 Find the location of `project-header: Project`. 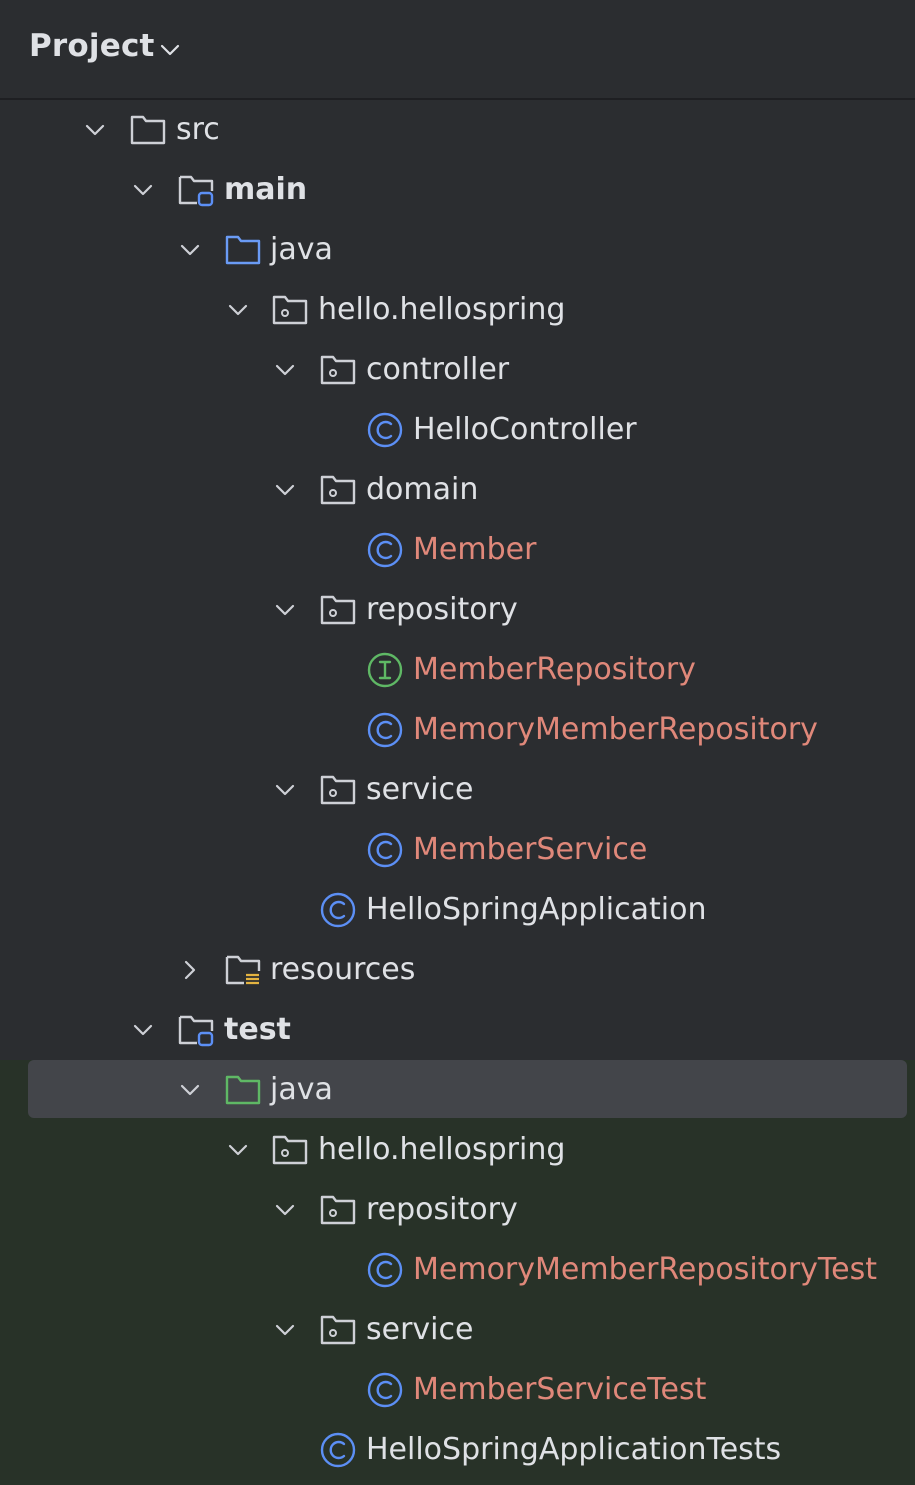

project-header: Project is located at coordinates (457, 50).